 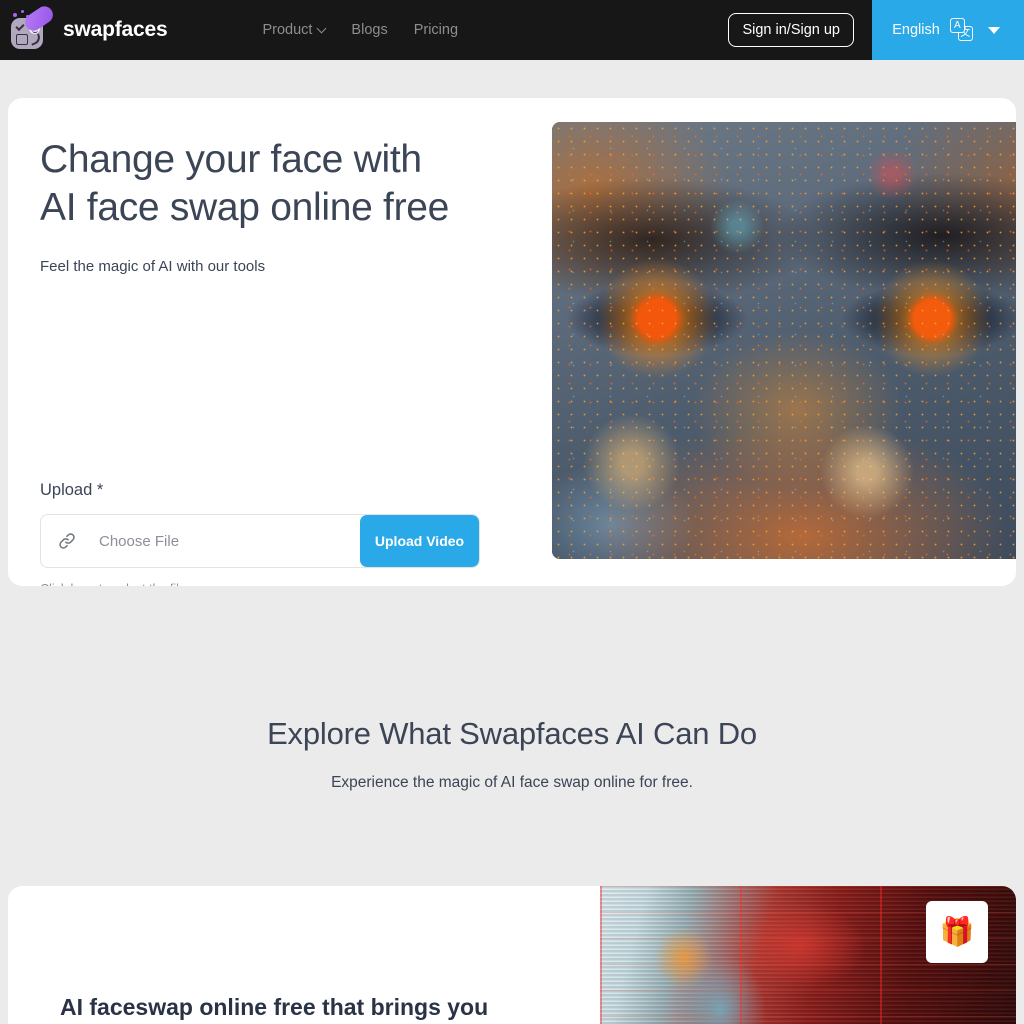 I want to click on nav-item-blogs: Blogs, so click(x=369, y=30).